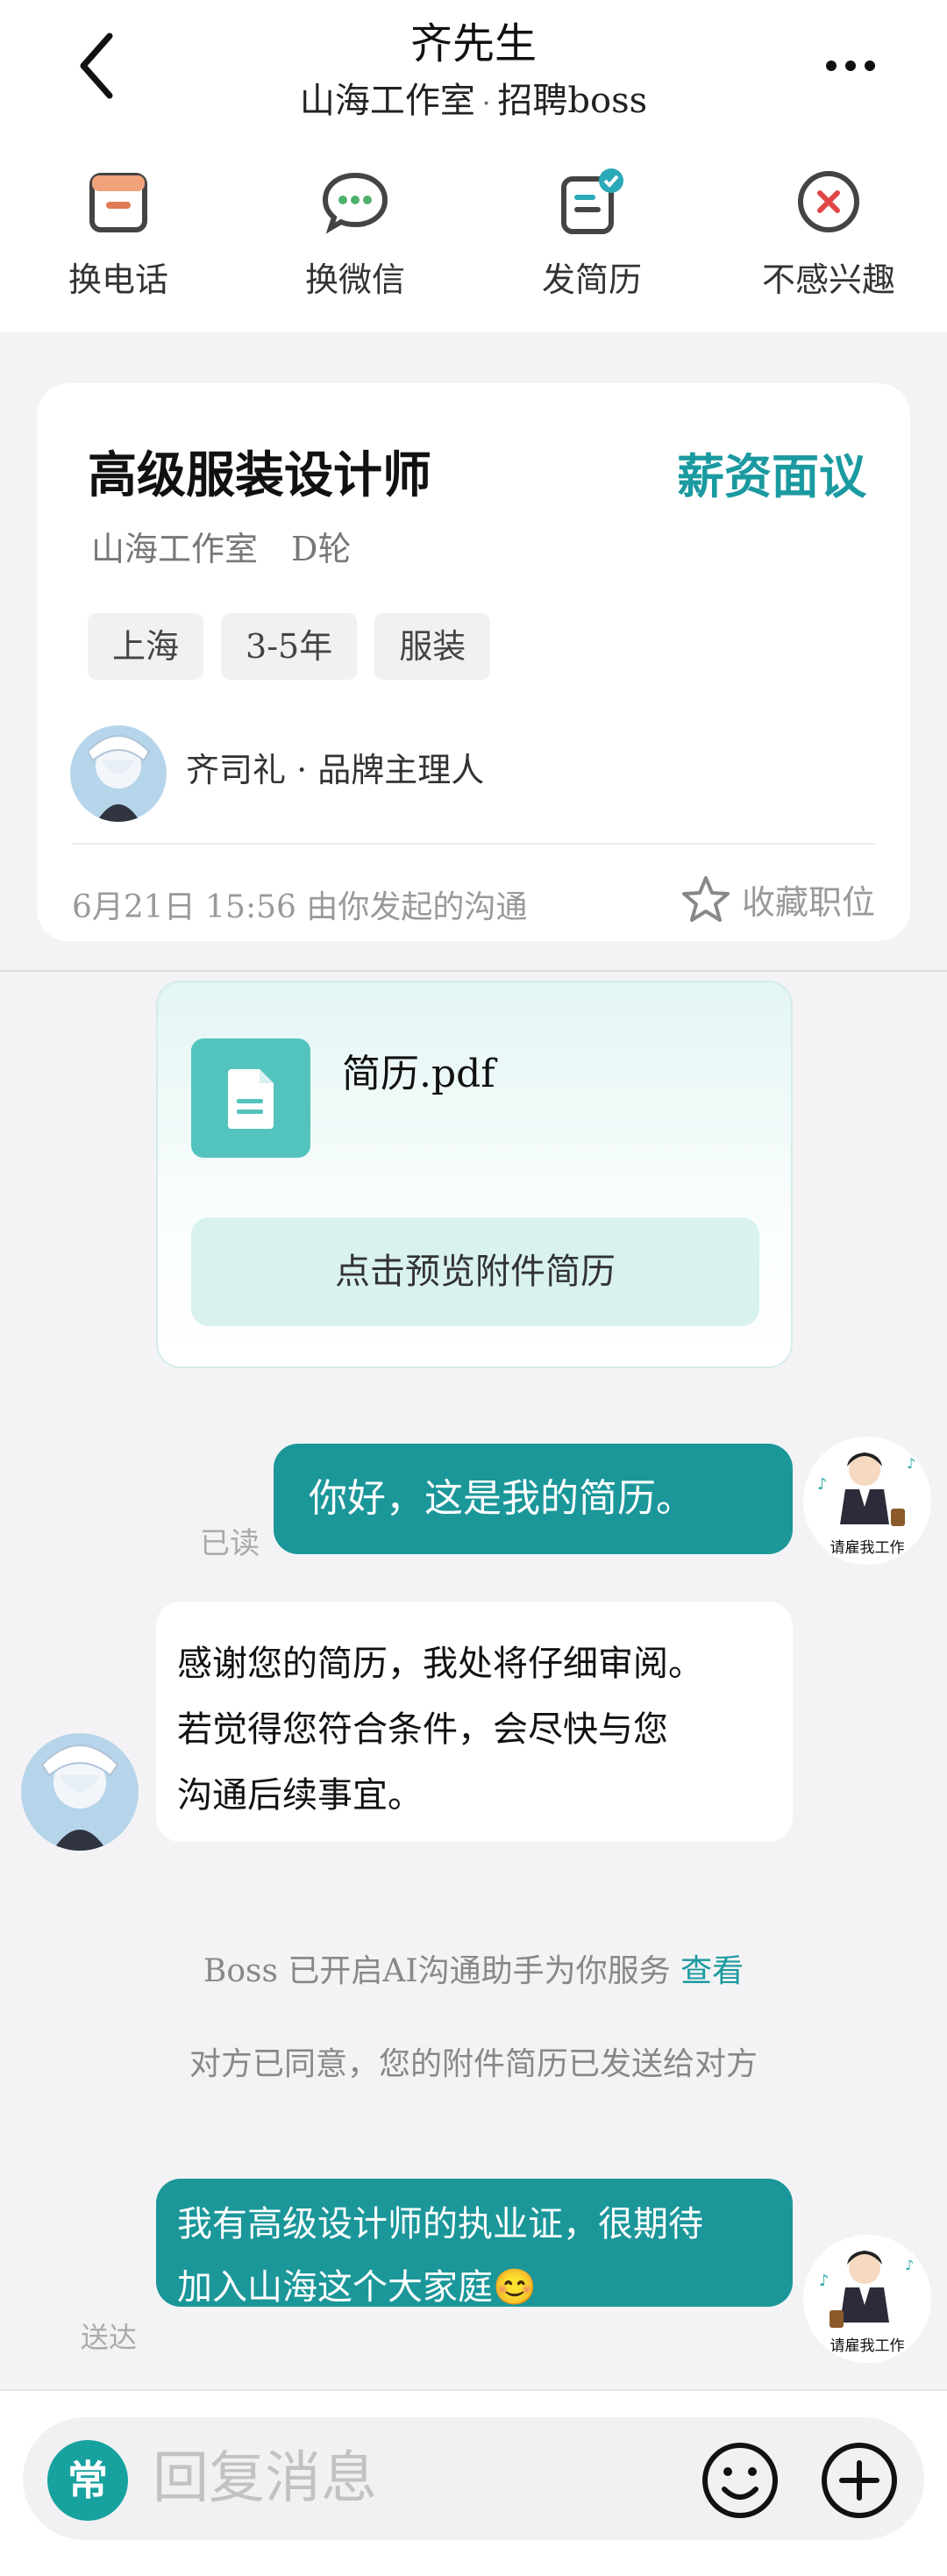 The width and height of the screenshot is (947, 2576). I want to click on document-icon, so click(251, 1099).